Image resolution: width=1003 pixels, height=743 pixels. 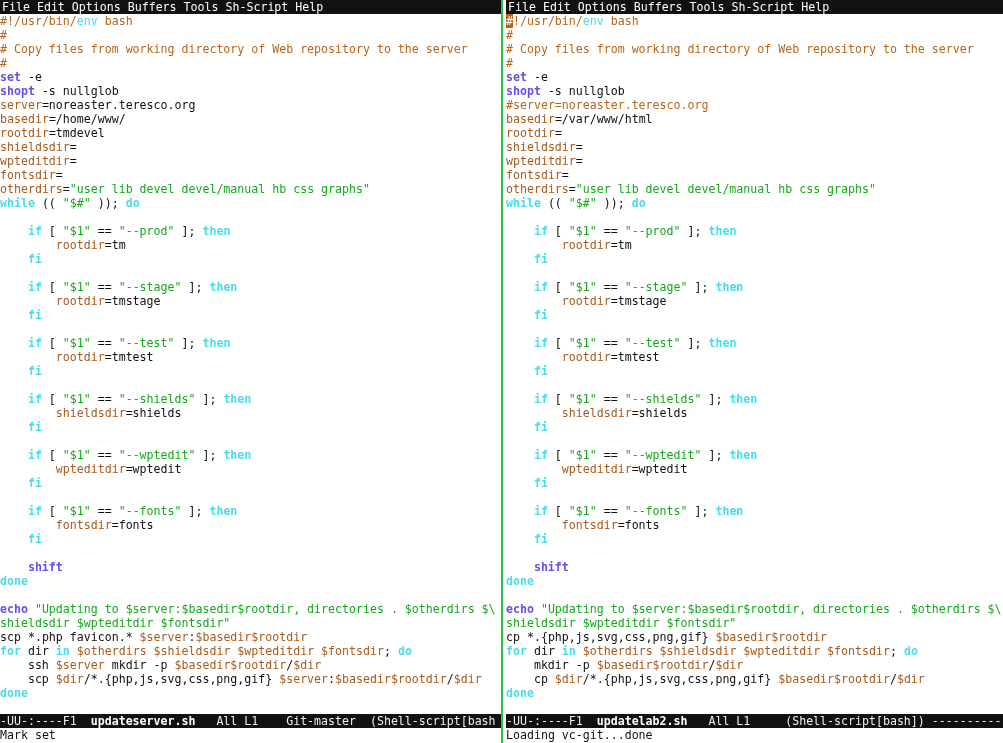 What do you see at coordinates (143, 721) in the screenshot?
I see `buffer-name: updateserver.sh` at bounding box center [143, 721].